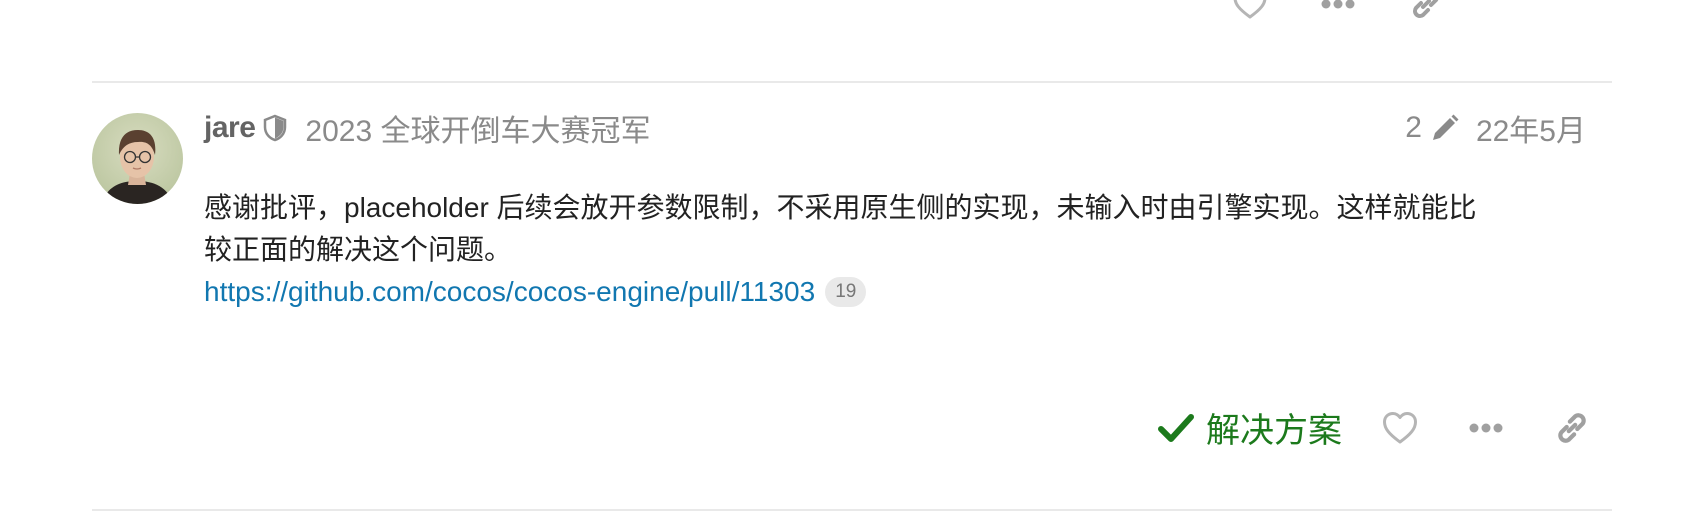 This screenshot has height=512, width=1702. What do you see at coordinates (1375, 427) in the screenshot?
I see `post-actions: 解决方案` at bounding box center [1375, 427].